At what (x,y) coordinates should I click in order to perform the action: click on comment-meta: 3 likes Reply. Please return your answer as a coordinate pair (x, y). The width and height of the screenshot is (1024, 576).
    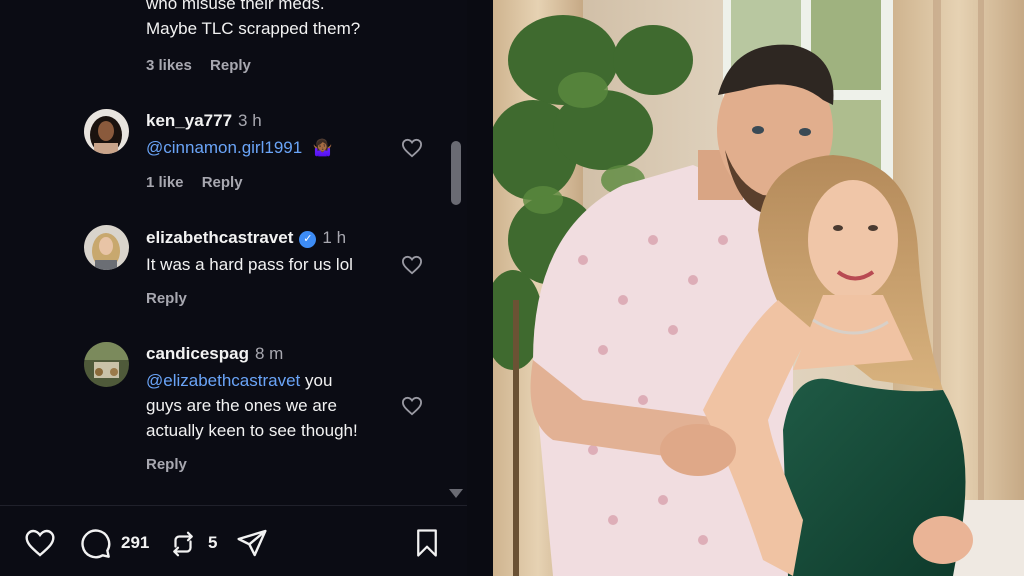
    Looking at the image, I should click on (281, 65).